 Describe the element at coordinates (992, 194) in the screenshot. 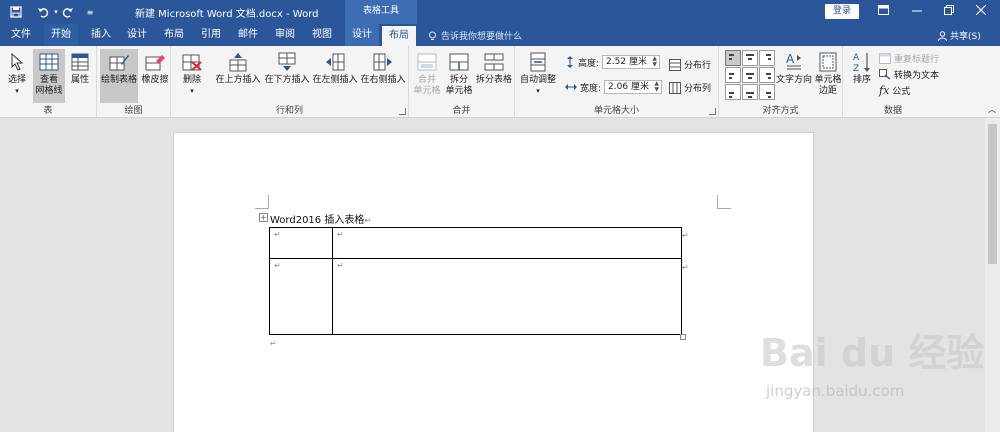

I see `scrollbar-thumb` at that location.